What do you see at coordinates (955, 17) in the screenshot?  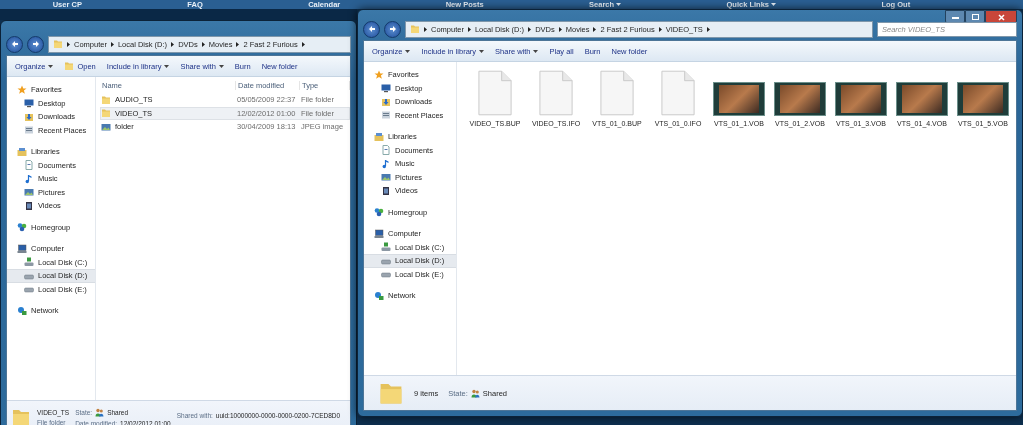 I see `minimize-icon` at bounding box center [955, 17].